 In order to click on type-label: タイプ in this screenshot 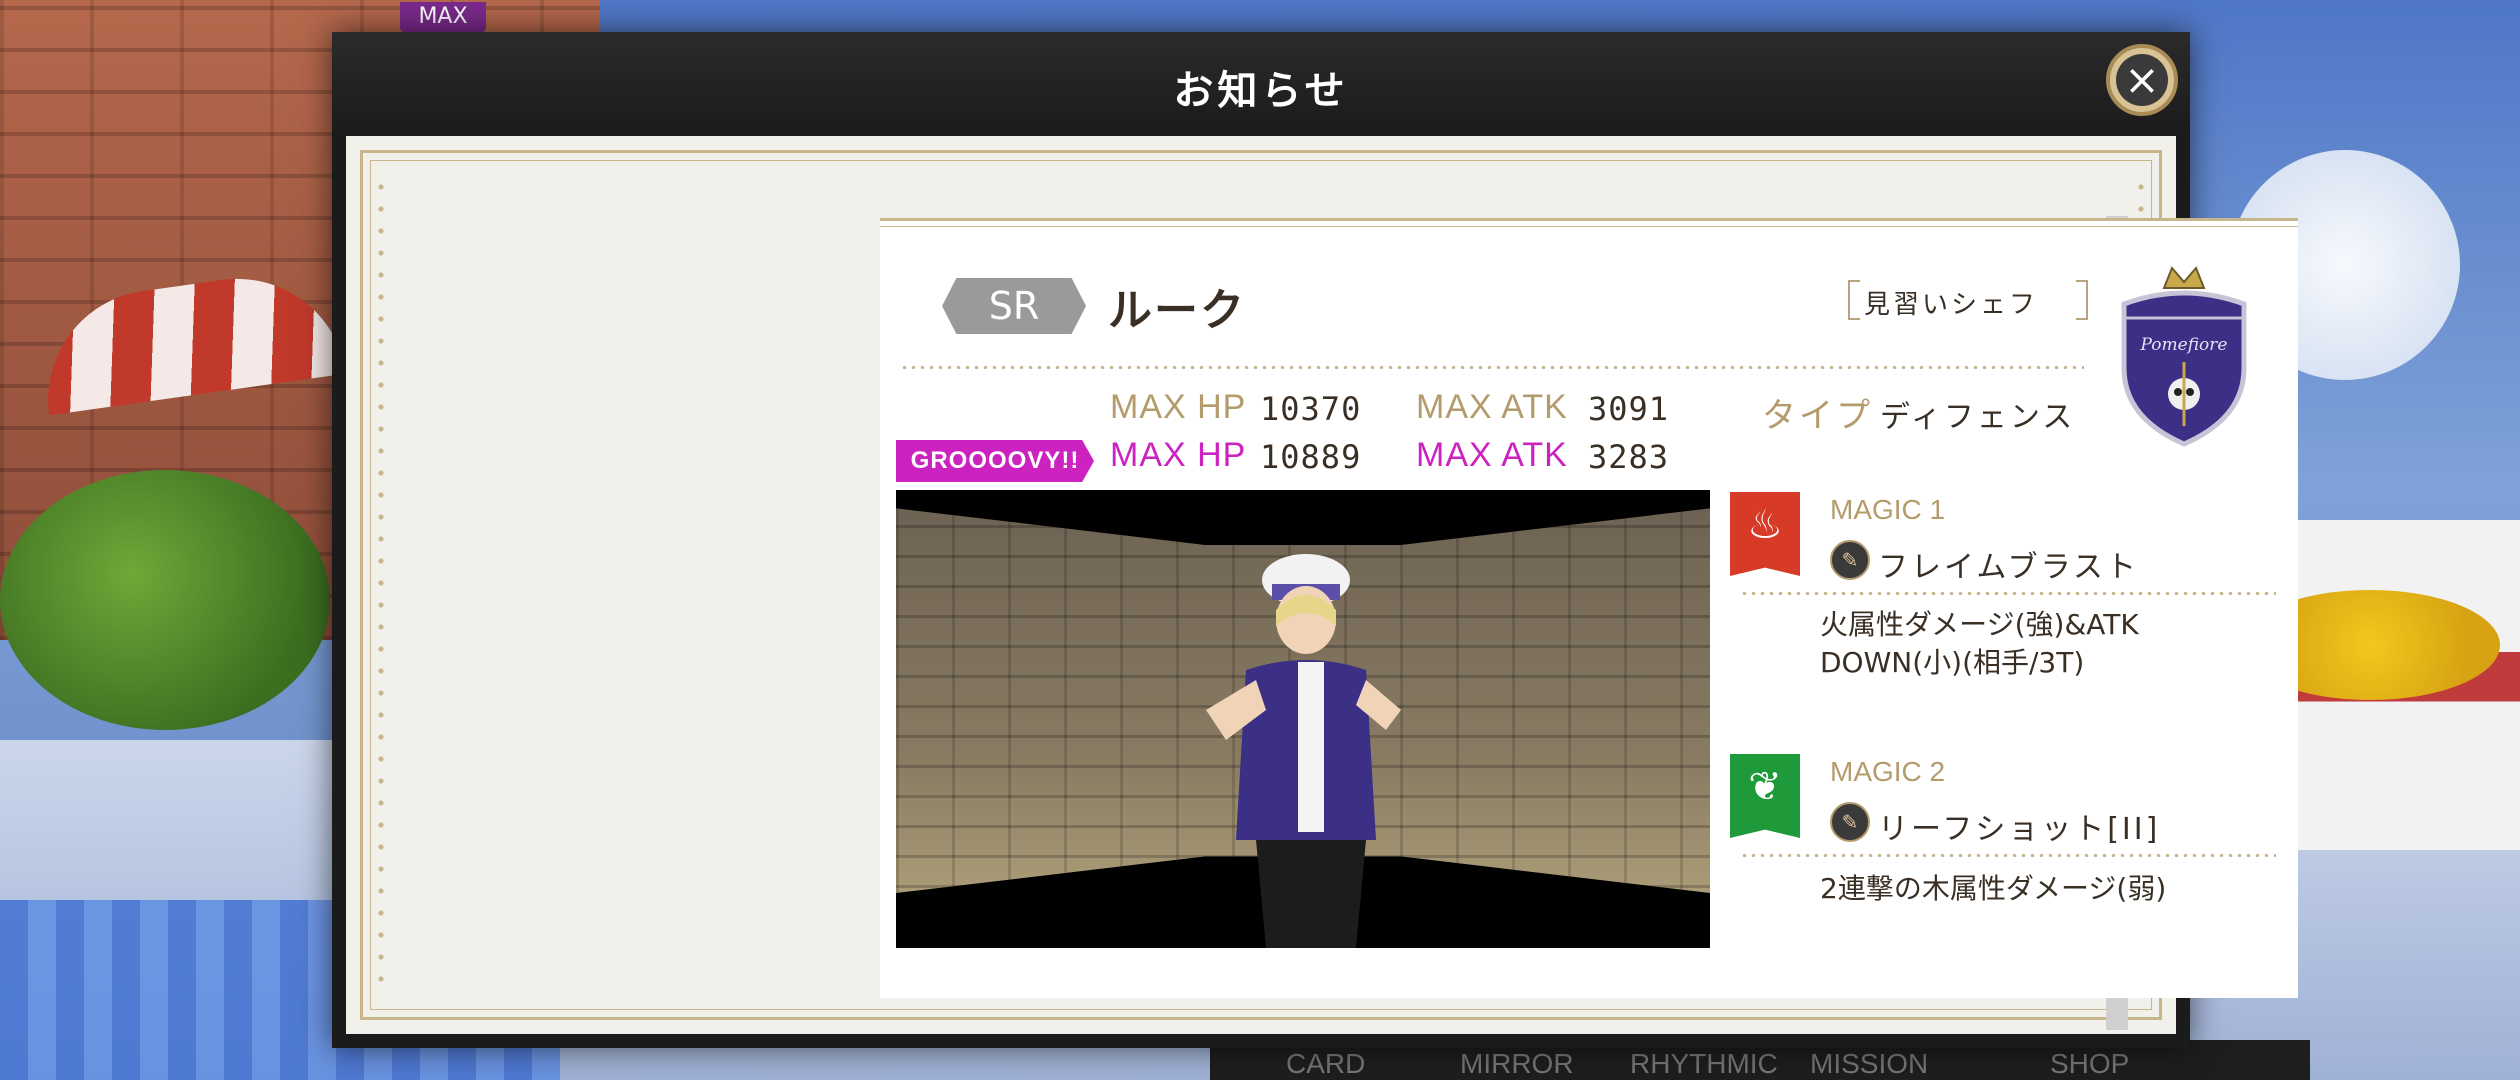, I will do `click(1817, 416)`.